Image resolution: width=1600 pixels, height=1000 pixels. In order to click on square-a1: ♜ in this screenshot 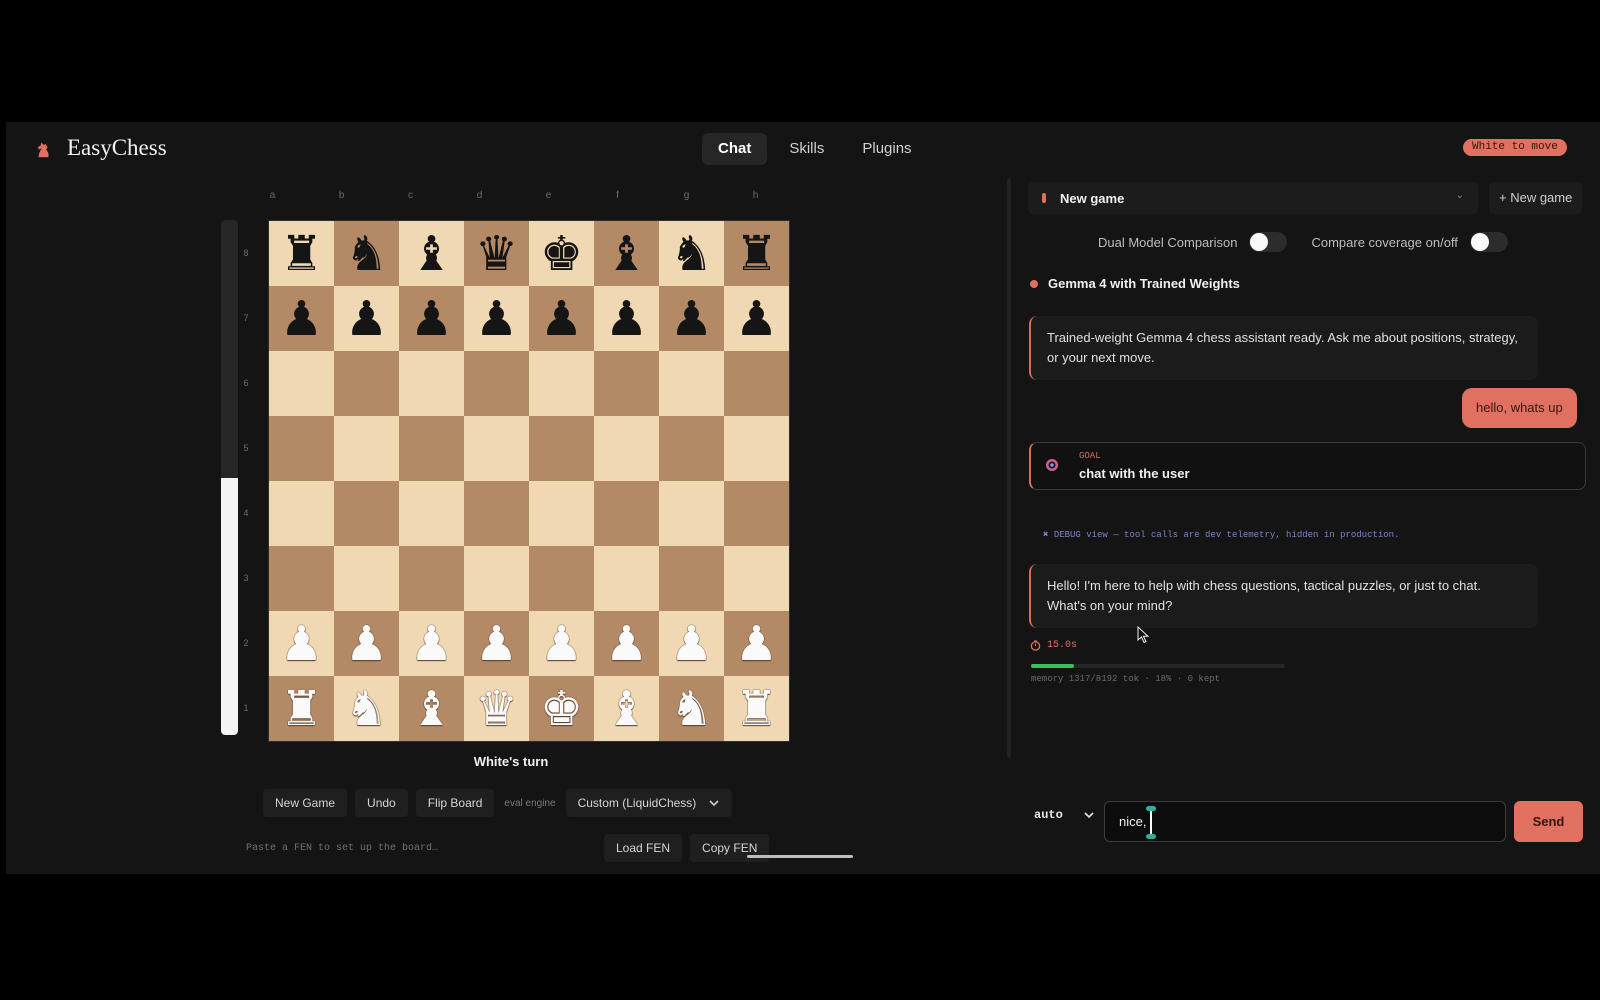, I will do `click(301, 708)`.